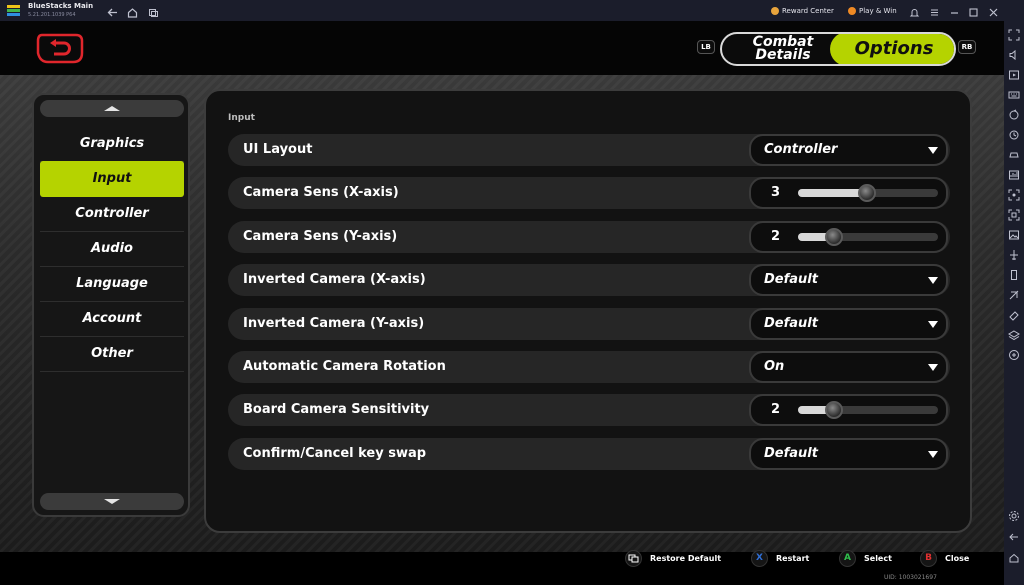 This screenshot has height=585, width=1024. What do you see at coordinates (633, 558) in the screenshot?
I see `view-button-icon` at bounding box center [633, 558].